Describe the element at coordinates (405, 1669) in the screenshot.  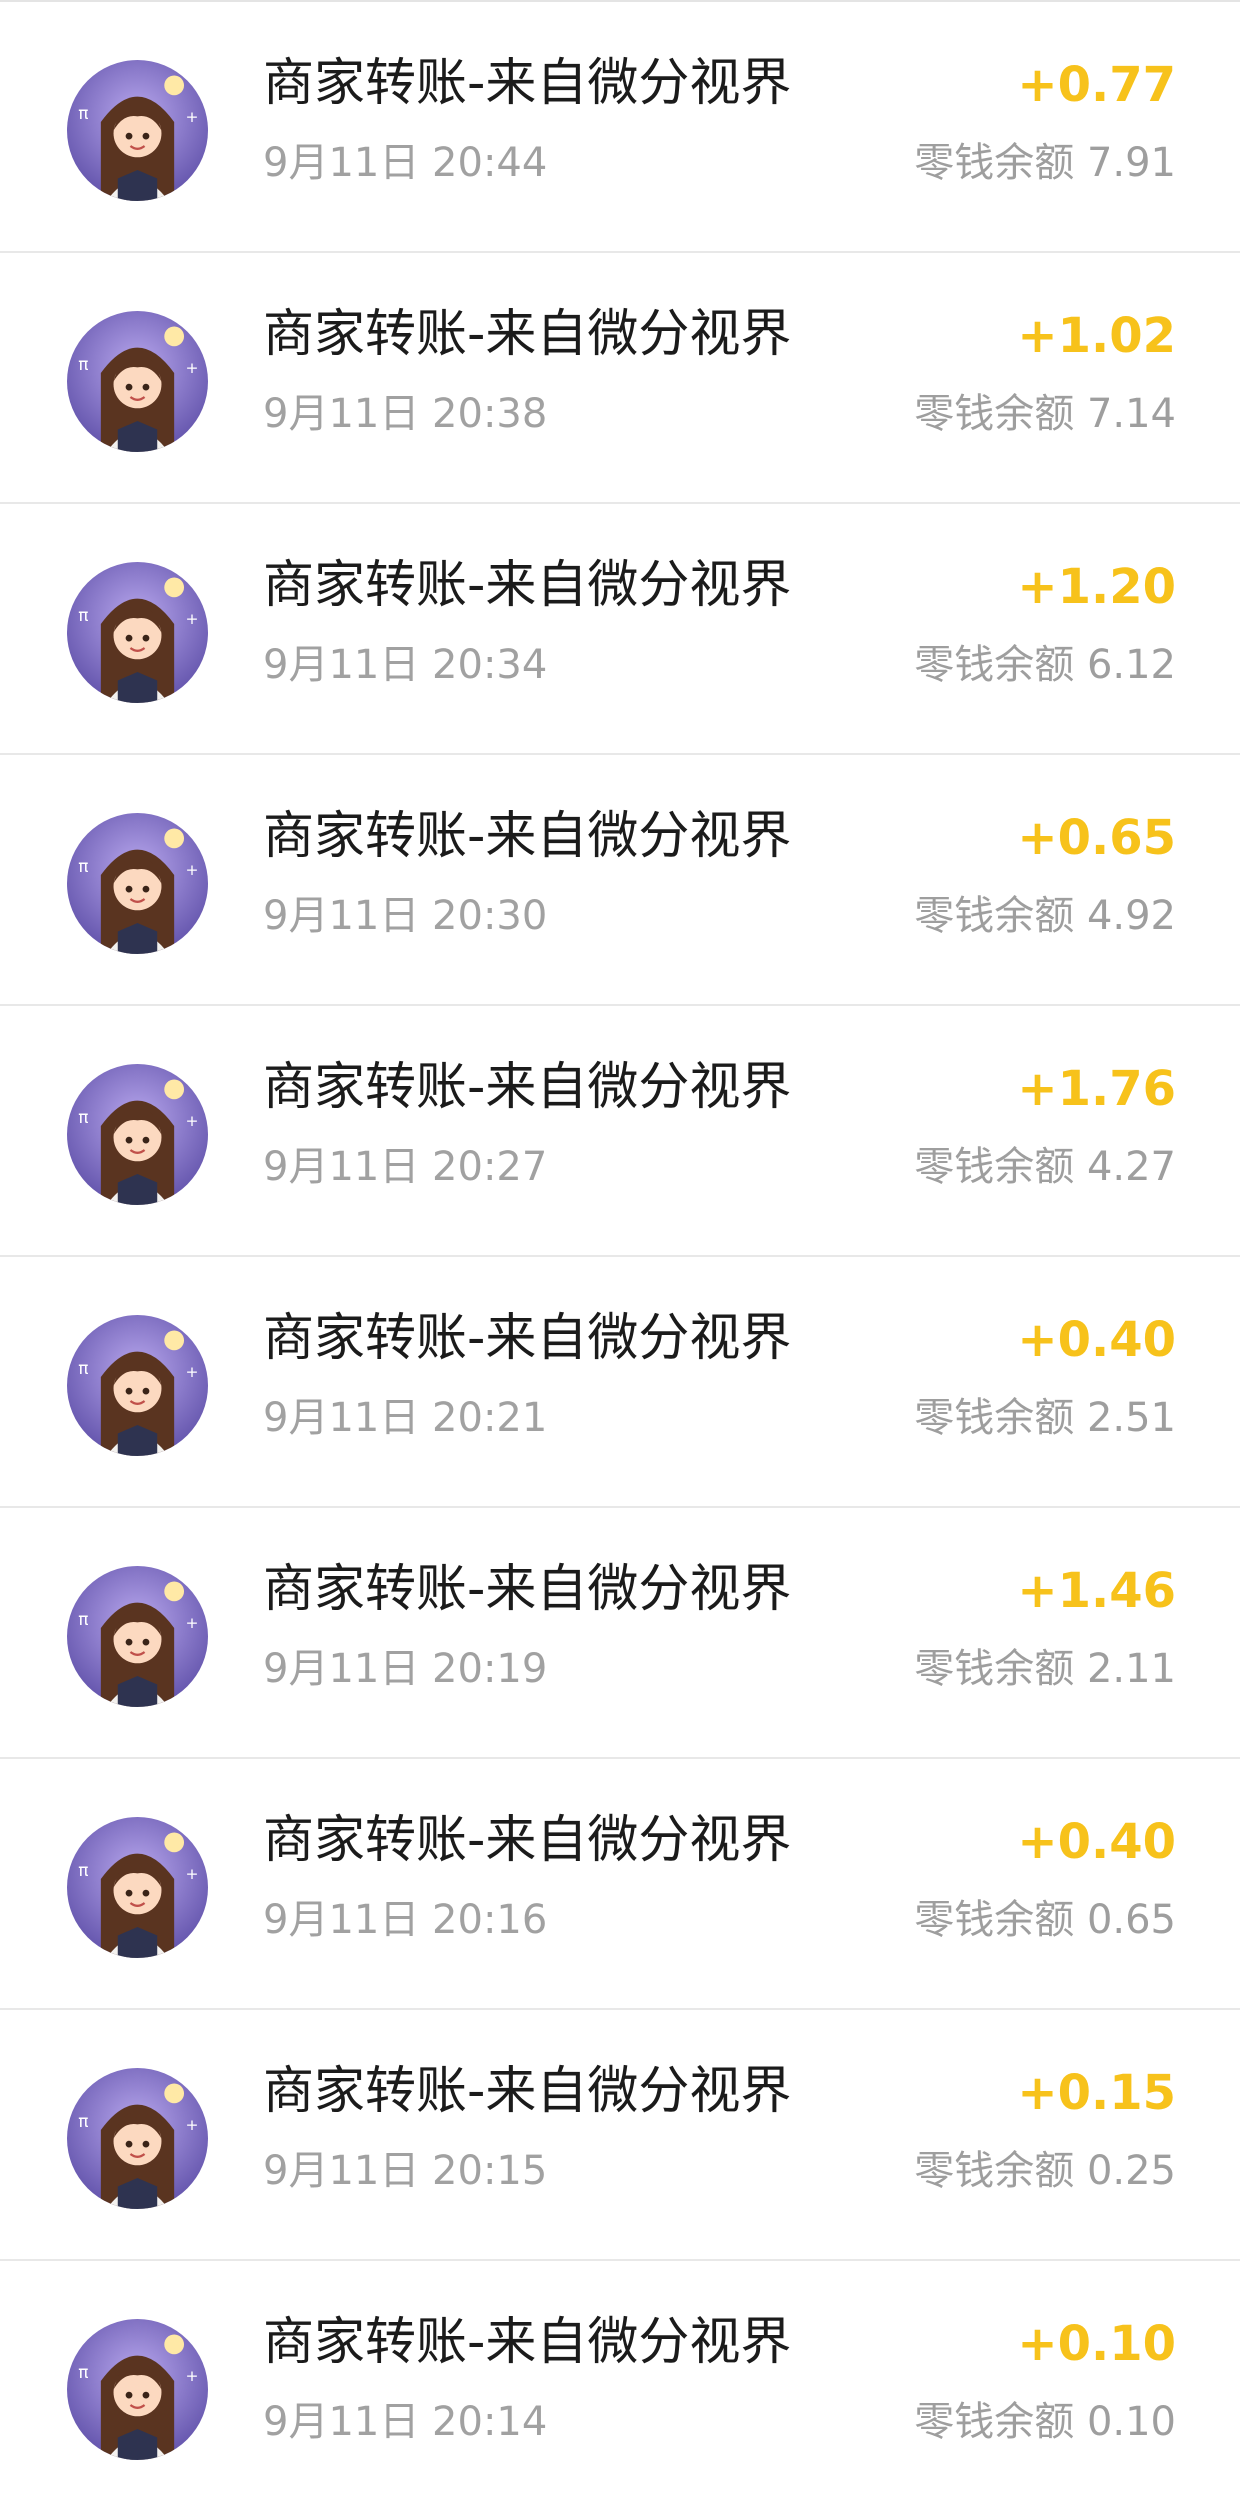
I see `transaction-time: 9月11日 20:19` at that location.